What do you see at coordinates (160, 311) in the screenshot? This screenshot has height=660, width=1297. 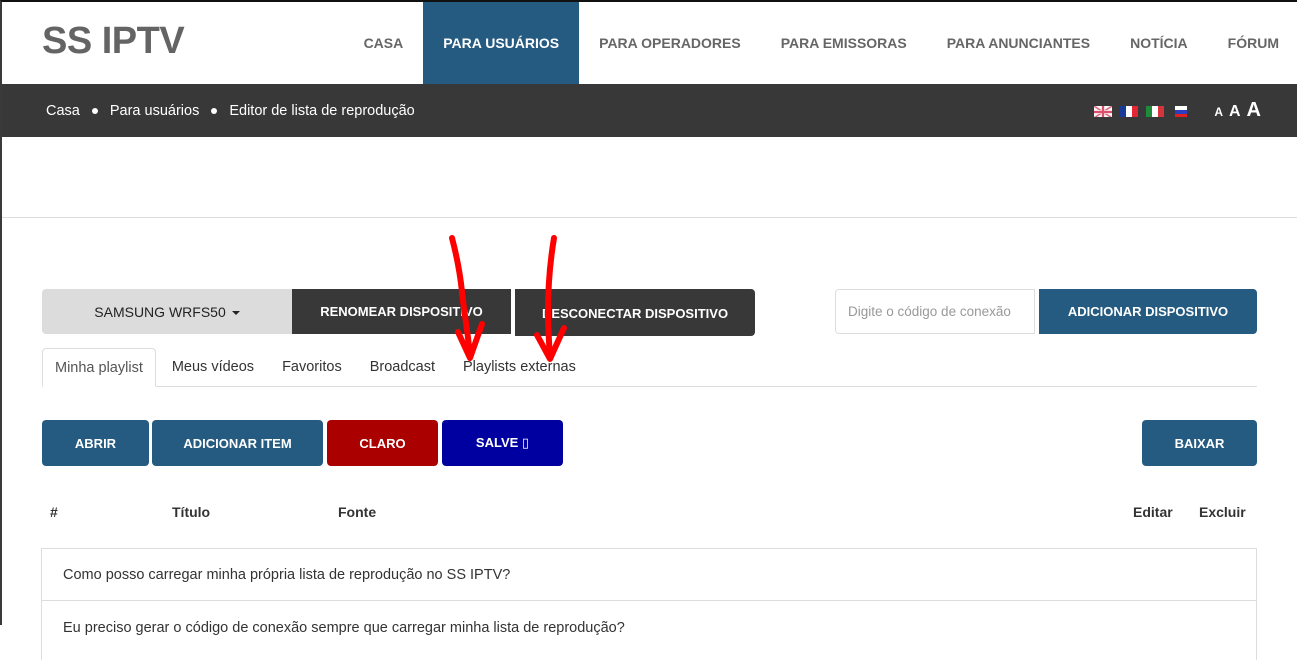 I see `device-dropdown-label: SAMSUNG WRFS50` at bounding box center [160, 311].